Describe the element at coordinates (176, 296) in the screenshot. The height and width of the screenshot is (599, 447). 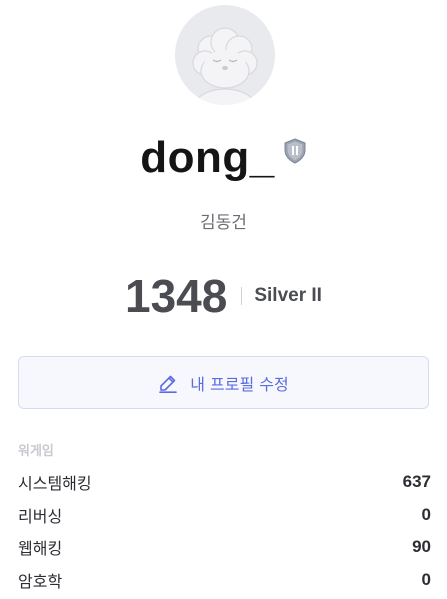
I see `rating-value: 1348` at that location.